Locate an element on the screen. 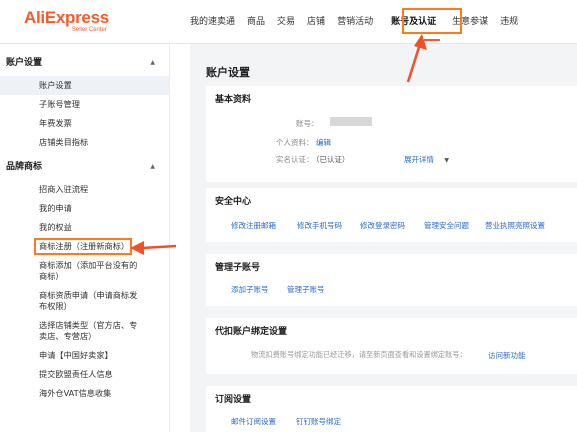 Image resolution: width=577 pixels, height=432 pixels. change-email-link: 修改注册邮箱 is located at coordinates (253, 225).